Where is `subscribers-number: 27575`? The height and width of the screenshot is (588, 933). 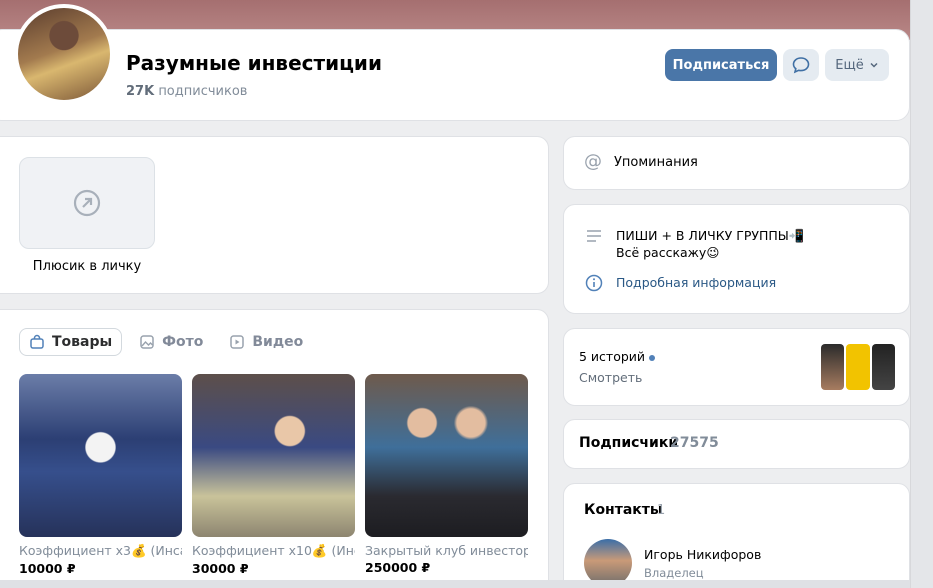 subscribers-number: 27575 is located at coordinates (694, 443).